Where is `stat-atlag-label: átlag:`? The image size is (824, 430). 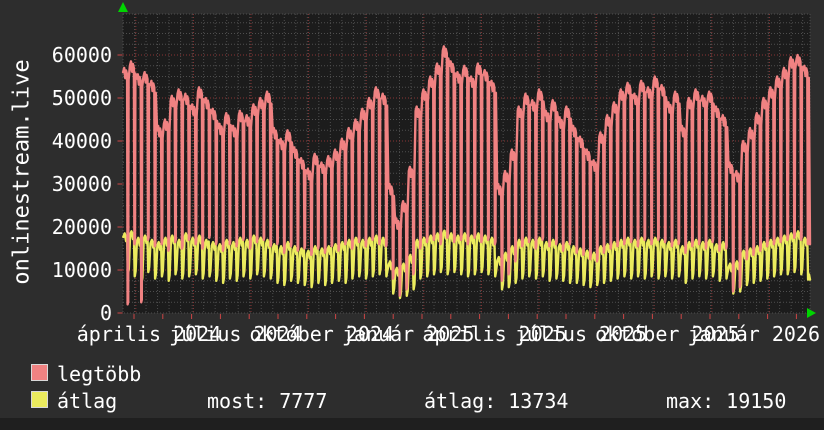 stat-atlag-label: átlag: is located at coordinates (460, 401).